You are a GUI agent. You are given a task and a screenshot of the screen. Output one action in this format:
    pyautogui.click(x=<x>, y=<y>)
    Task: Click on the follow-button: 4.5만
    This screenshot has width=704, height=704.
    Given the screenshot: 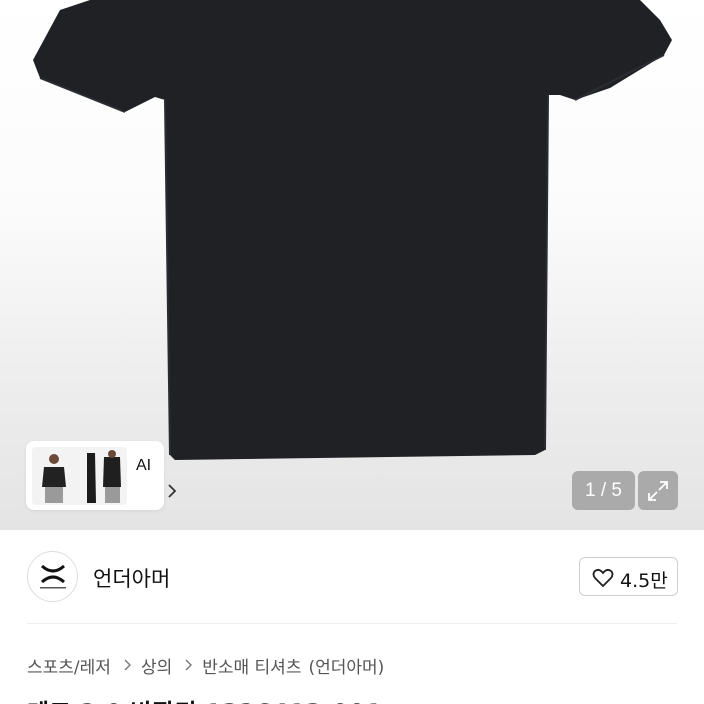 What is the action you would take?
    pyautogui.click(x=628, y=576)
    